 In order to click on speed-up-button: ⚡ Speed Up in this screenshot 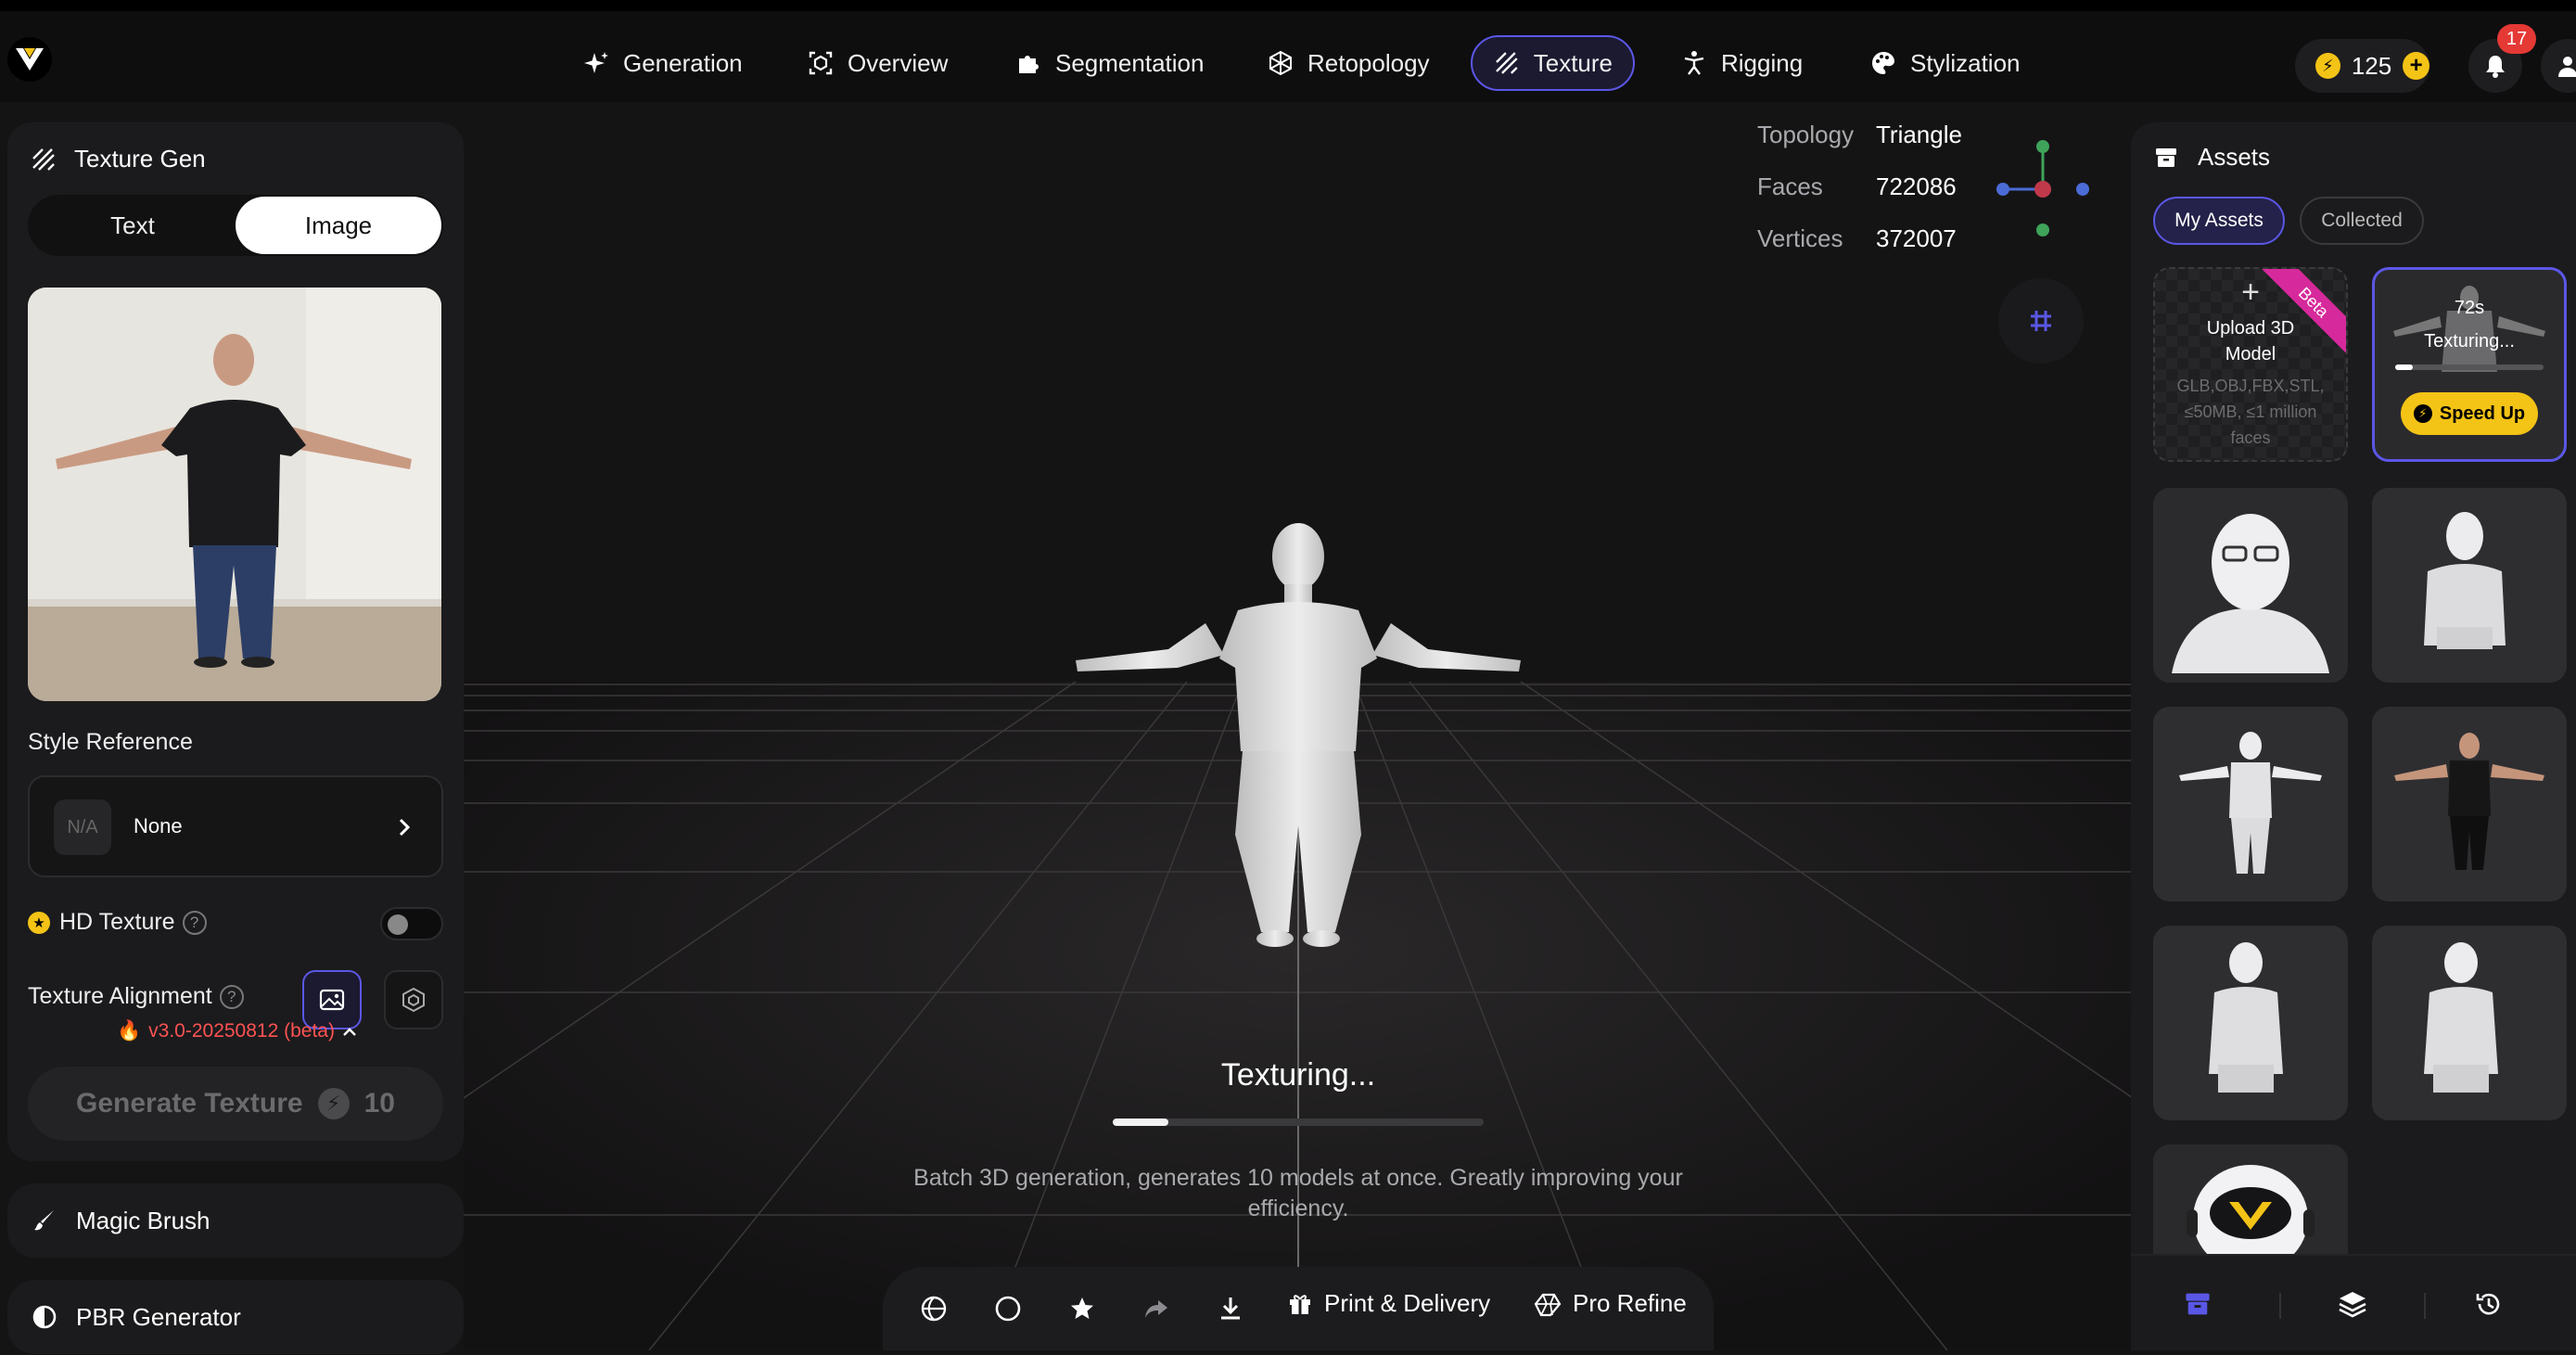, I will do `click(2469, 414)`.